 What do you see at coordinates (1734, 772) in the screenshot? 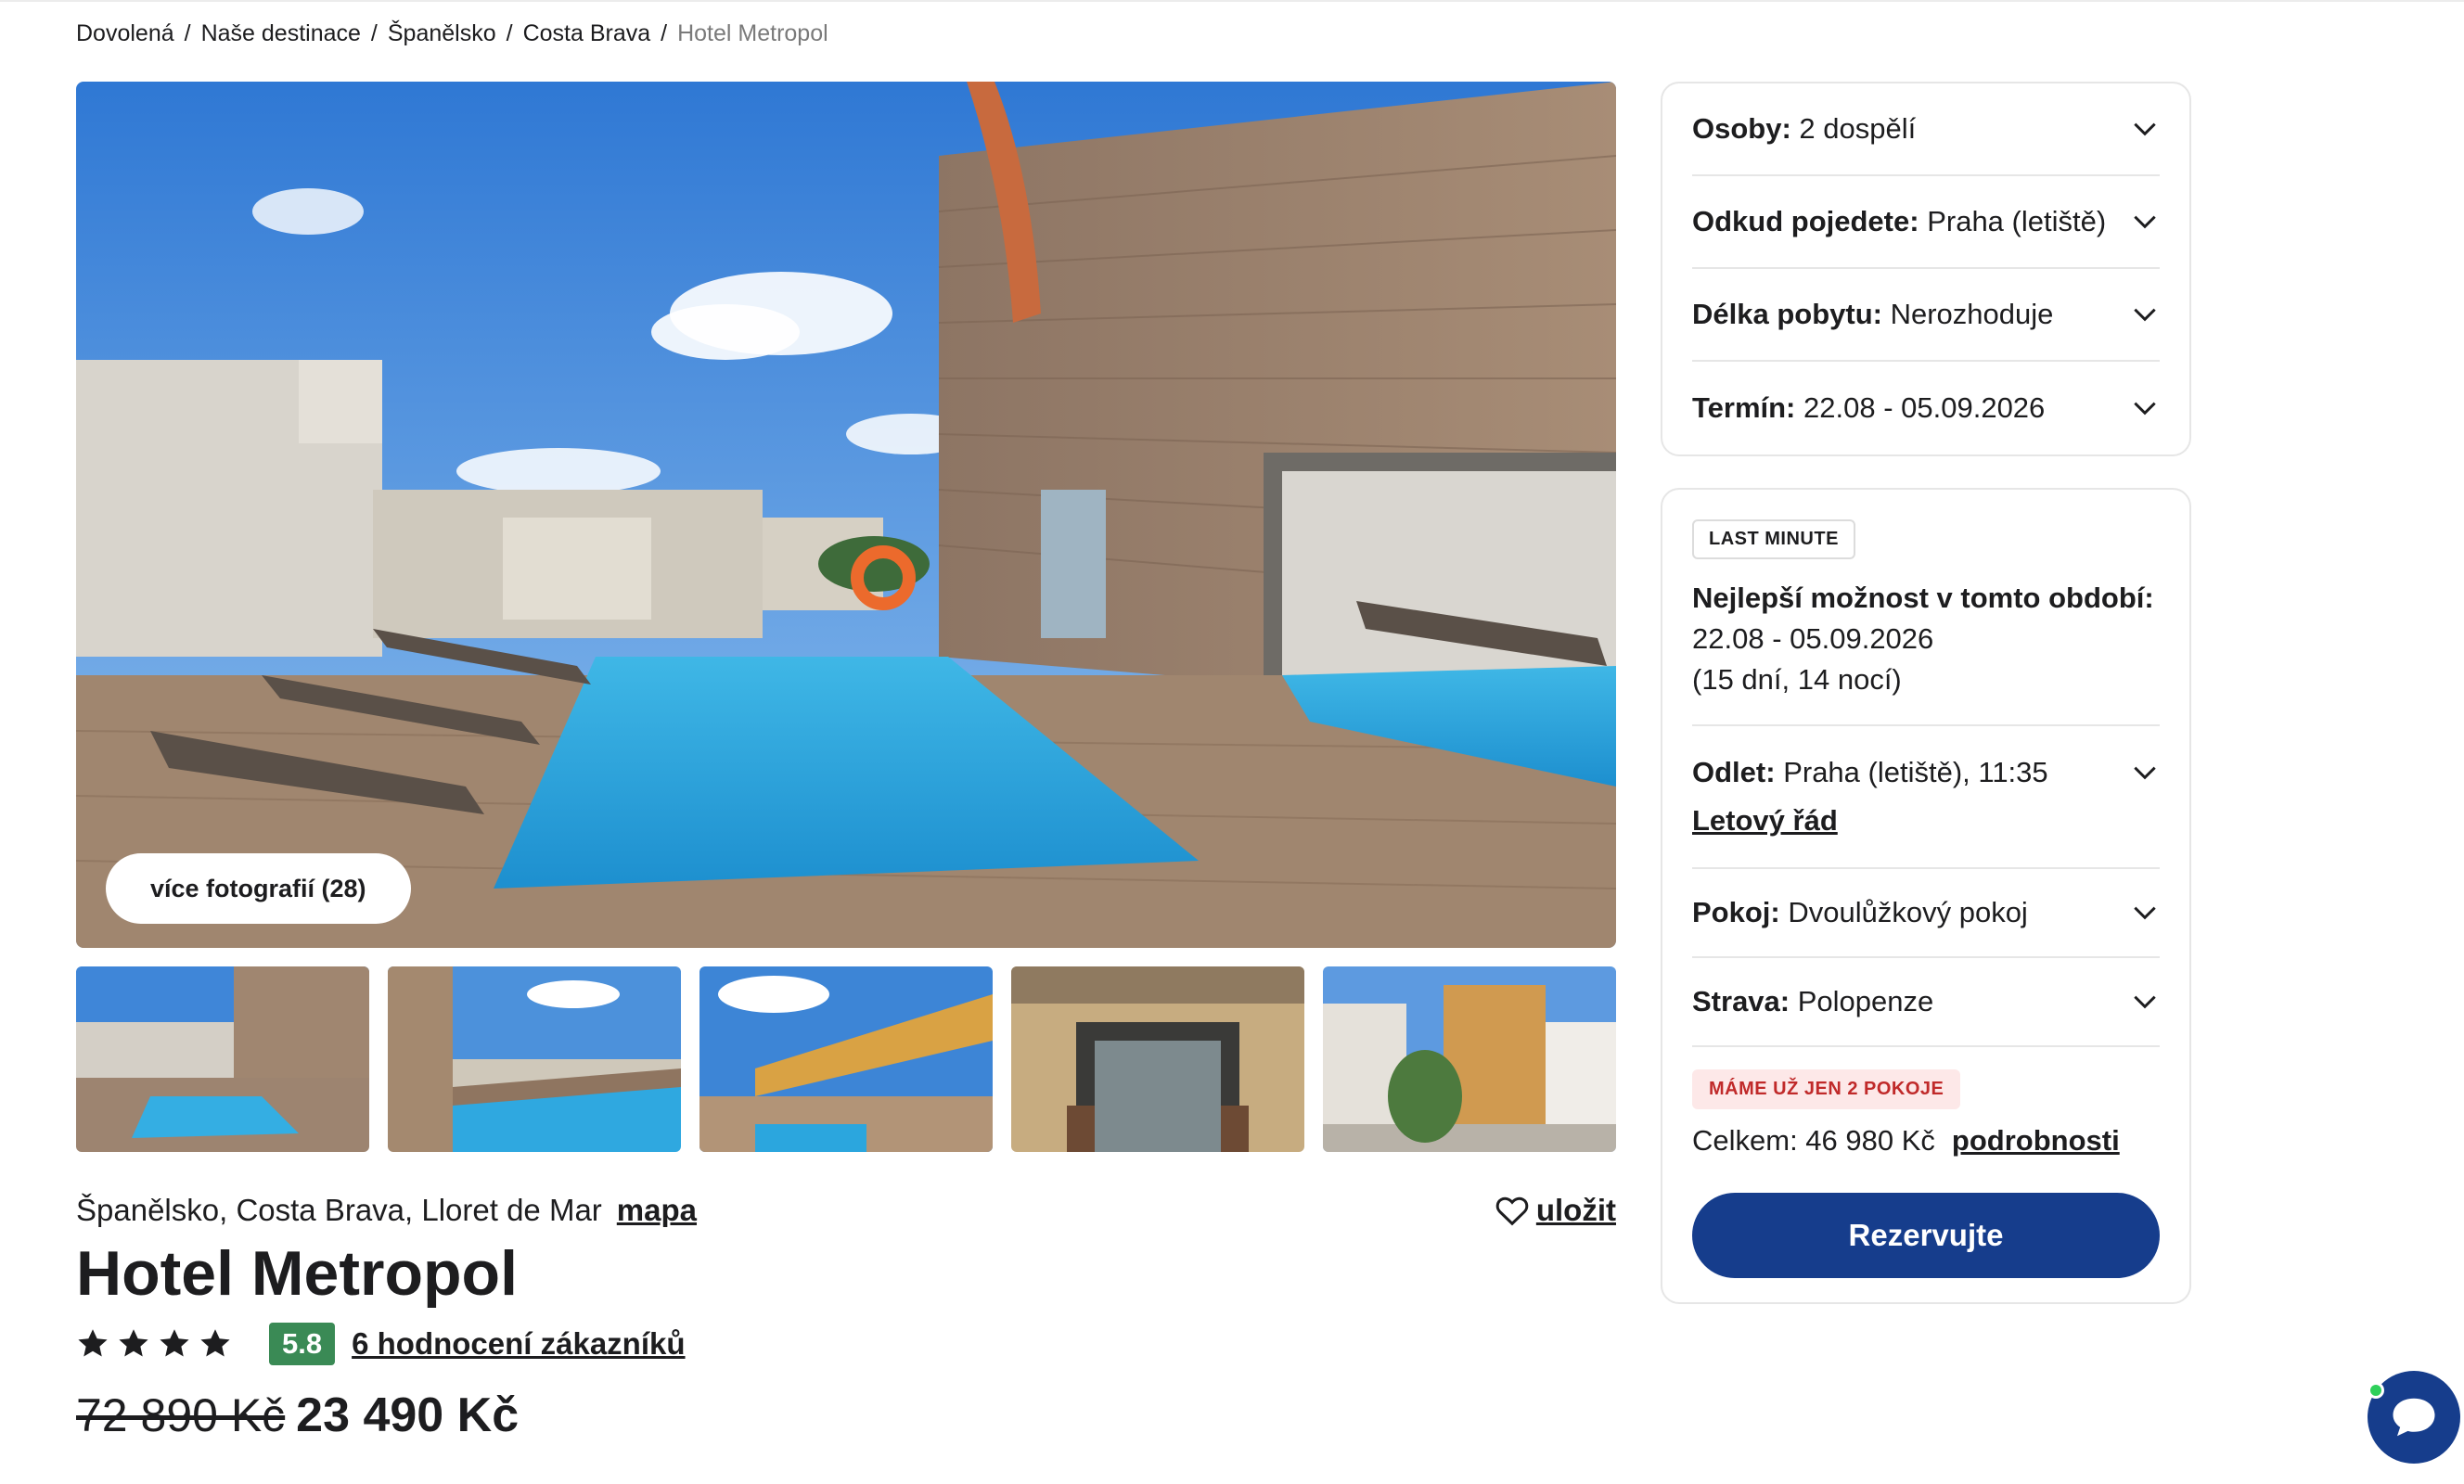
I see `flight-label: Odlet:` at bounding box center [1734, 772].